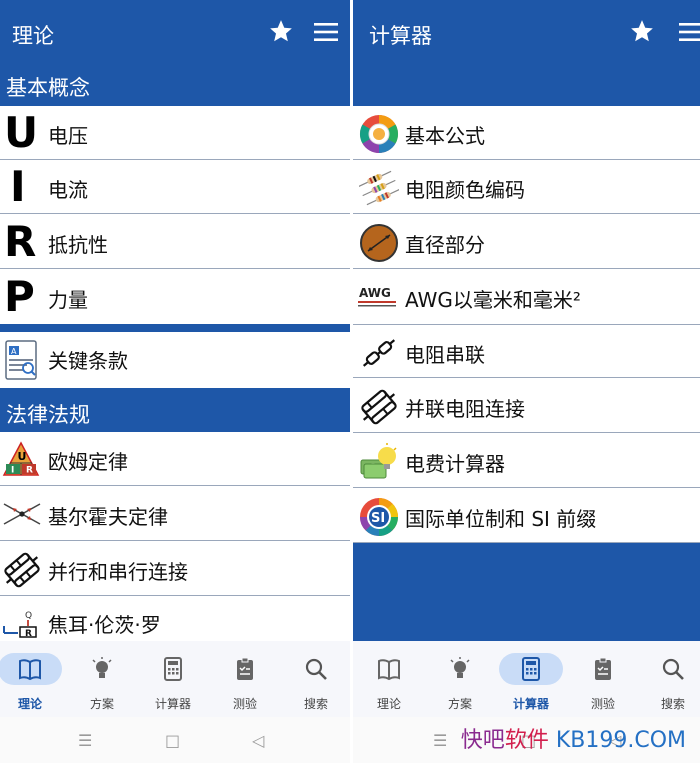 The width and height of the screenshot is (700, 763). What do you see at coordinates (379, 188) in the screenshot?
I see `resistors-icon` at bounding box center [379, 188].